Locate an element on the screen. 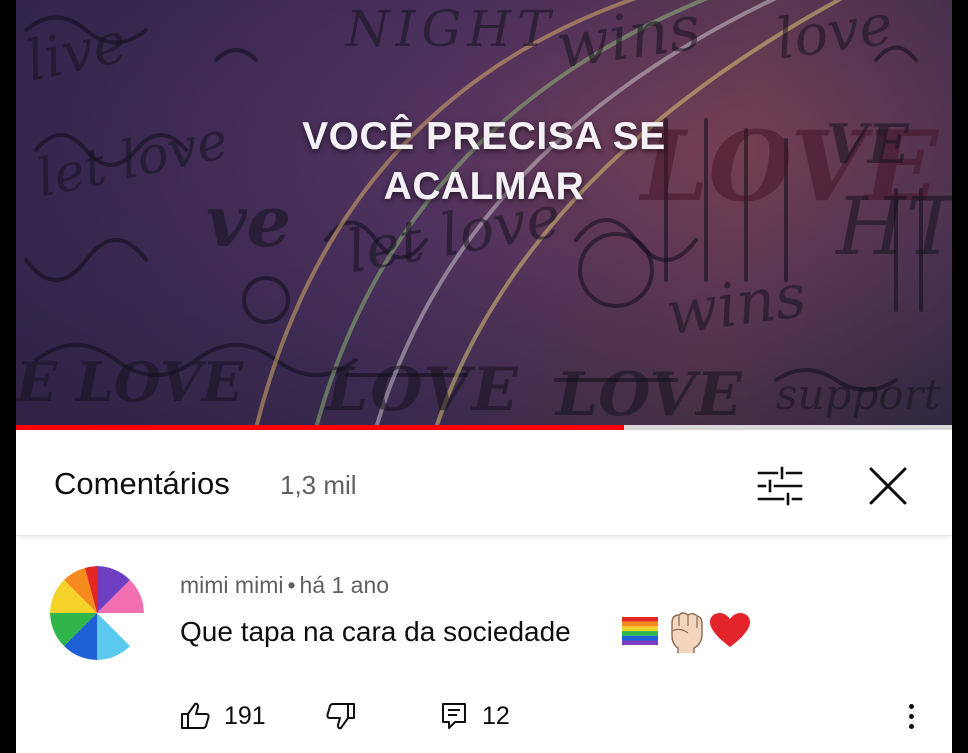 Image resolution: width=968 pixels, height=753 pixels. close-comments-button is located at coordinates (888, 486).